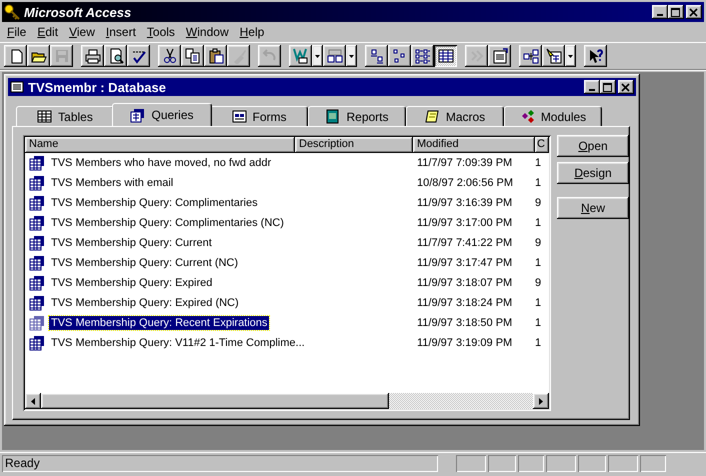 This screenshot has height=476, width=706. I want to click on scrollbar-thumb, so click(215, 401).